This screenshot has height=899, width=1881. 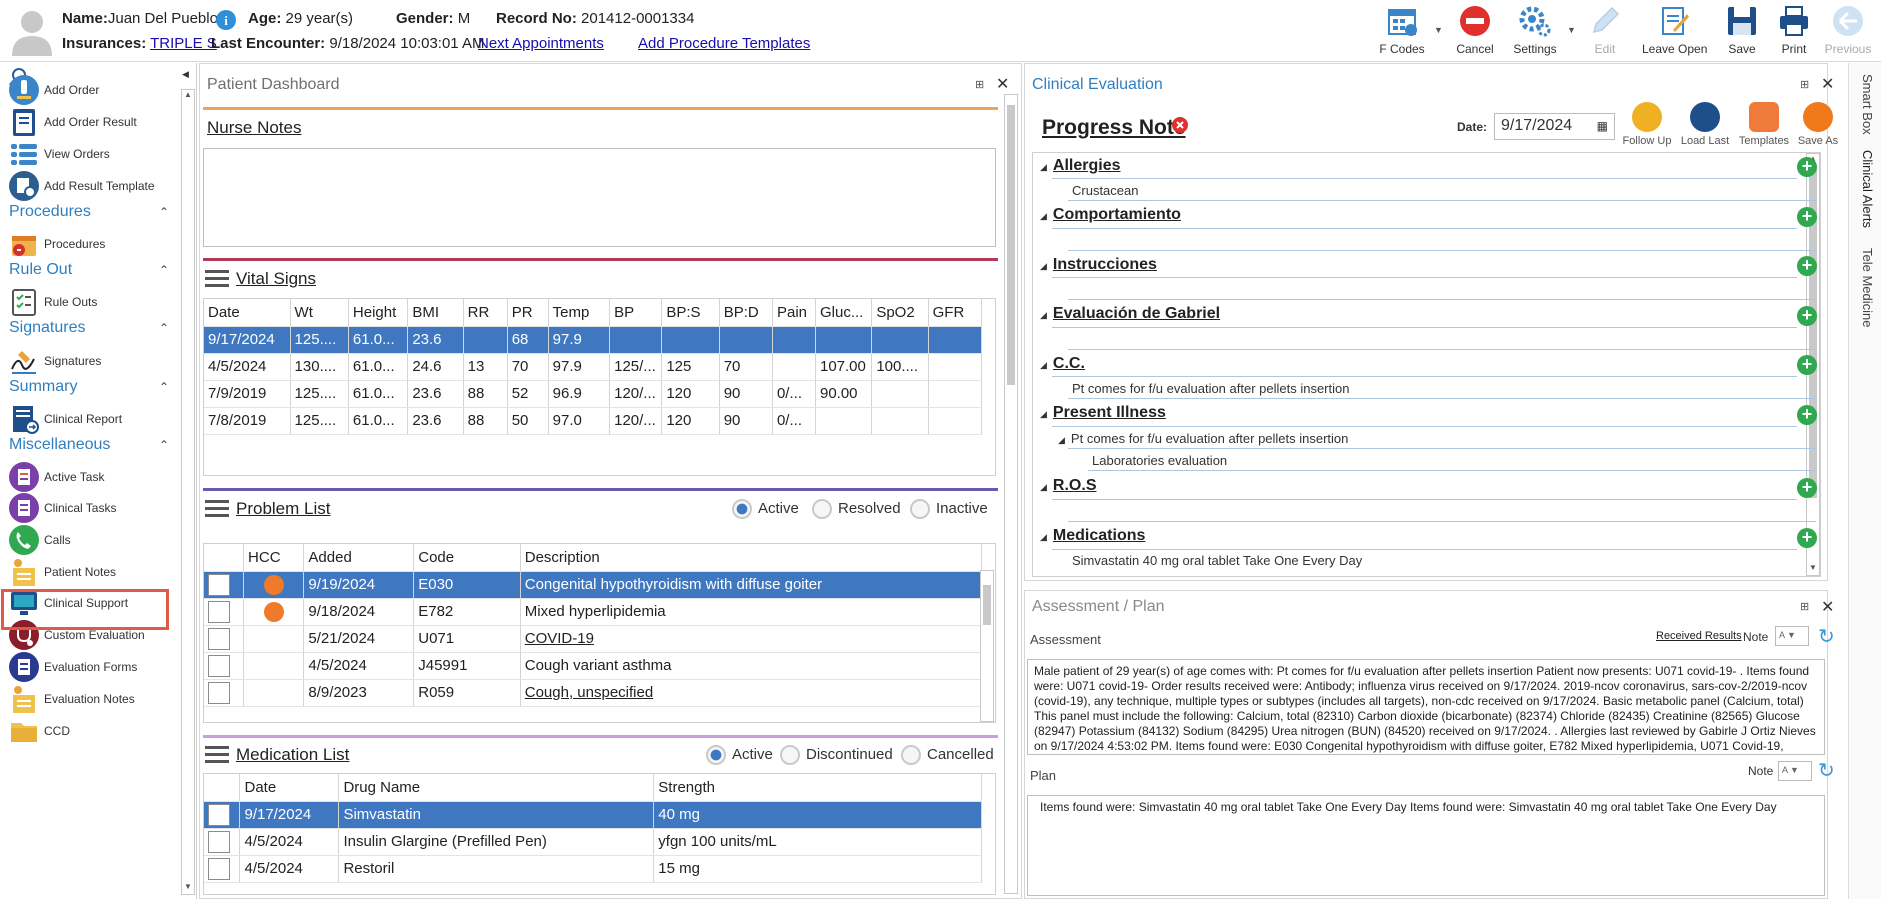 What do you see at coordinates (1110, 215) in the screenshot?
I see `section-comportamiento: ◢ Comportamiento` at bounding box center [1110, 215].